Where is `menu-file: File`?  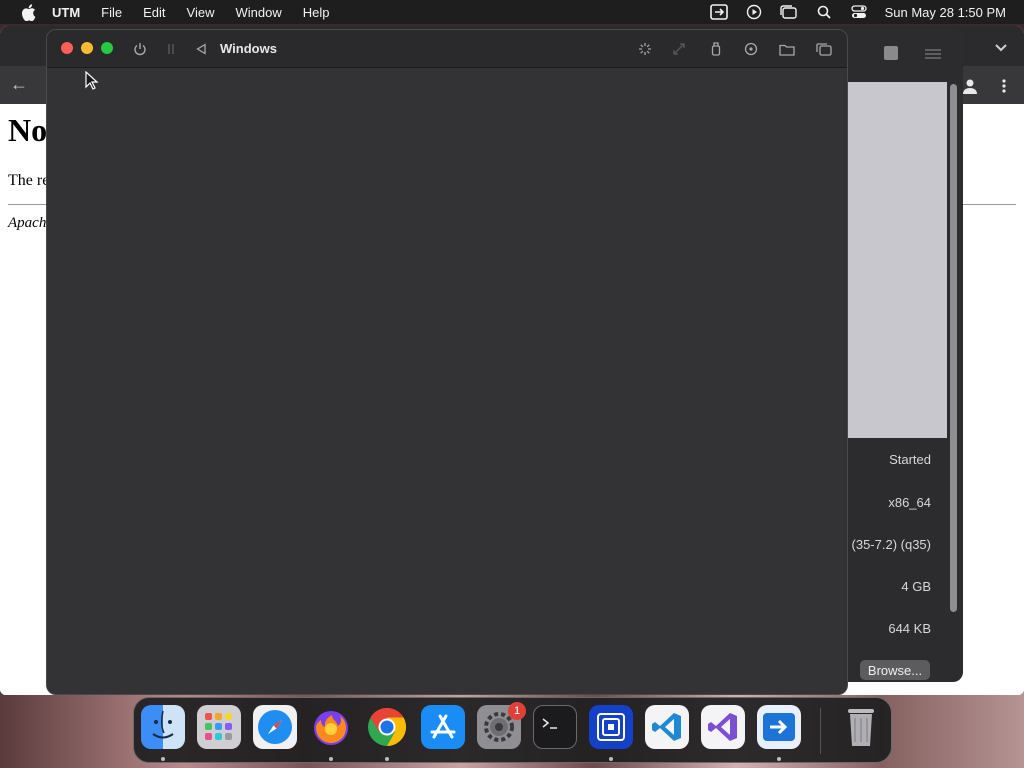 menu-file: File is located at coordinates (111, 12).